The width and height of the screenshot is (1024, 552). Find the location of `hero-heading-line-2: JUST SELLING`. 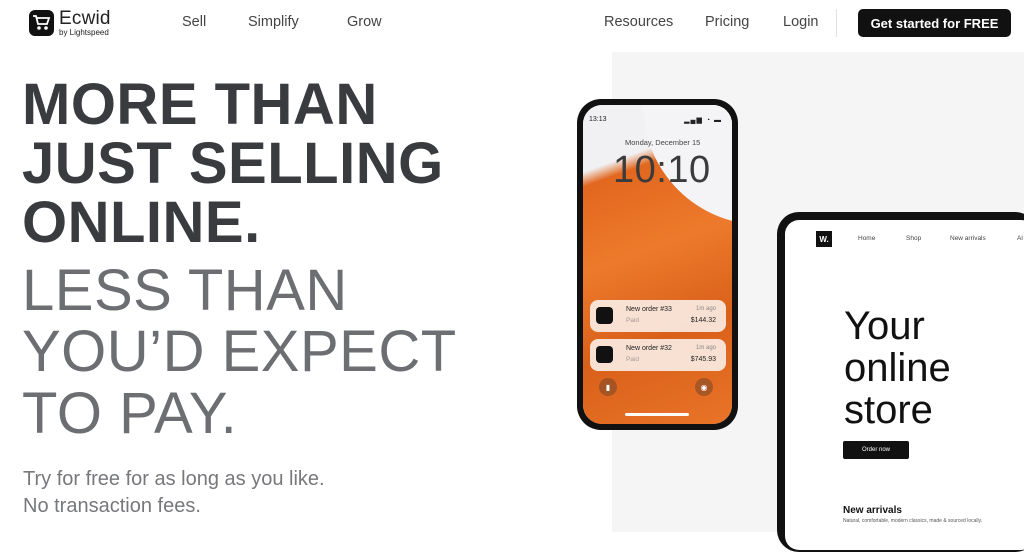

hero-heading-line-2: JUST SELLING is located at coordinates (233, 163).